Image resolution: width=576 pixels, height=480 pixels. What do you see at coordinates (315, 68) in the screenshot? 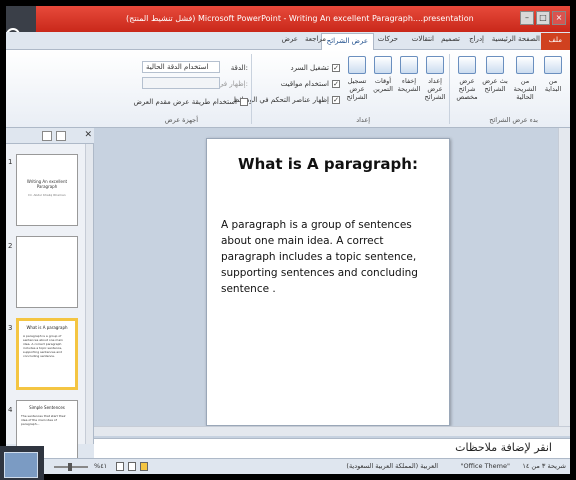
I see `play-narrations-checkbox: تشغيل السرد ✓` at bounding box center [315, 68].